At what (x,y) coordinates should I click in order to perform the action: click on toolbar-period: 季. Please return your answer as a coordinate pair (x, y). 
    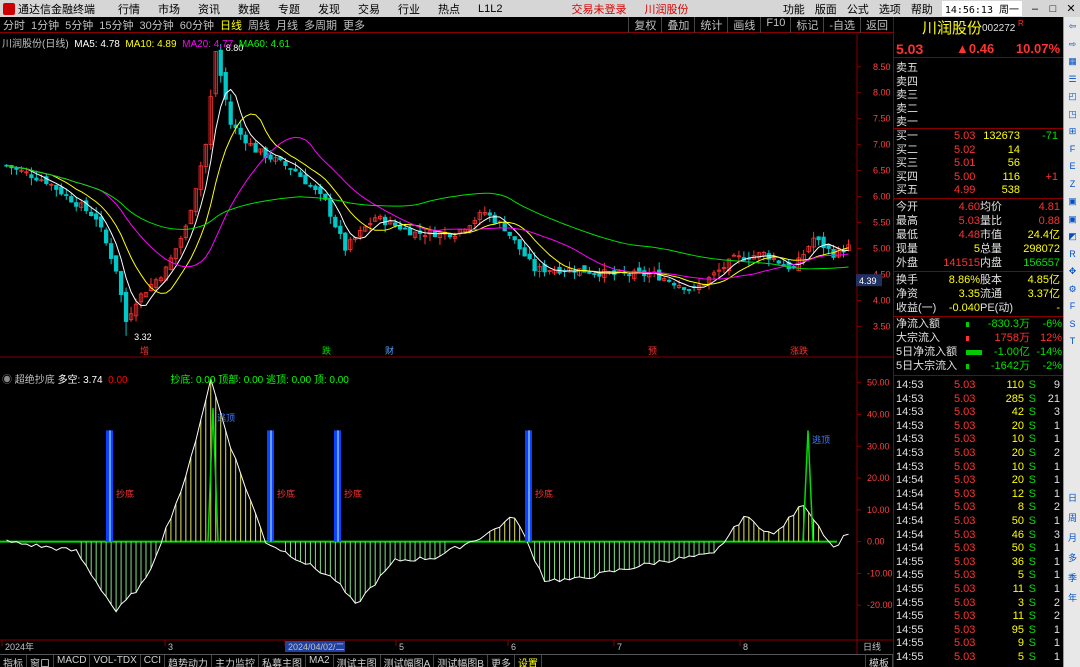
    Looking at the image, I should click on (1072, 578).